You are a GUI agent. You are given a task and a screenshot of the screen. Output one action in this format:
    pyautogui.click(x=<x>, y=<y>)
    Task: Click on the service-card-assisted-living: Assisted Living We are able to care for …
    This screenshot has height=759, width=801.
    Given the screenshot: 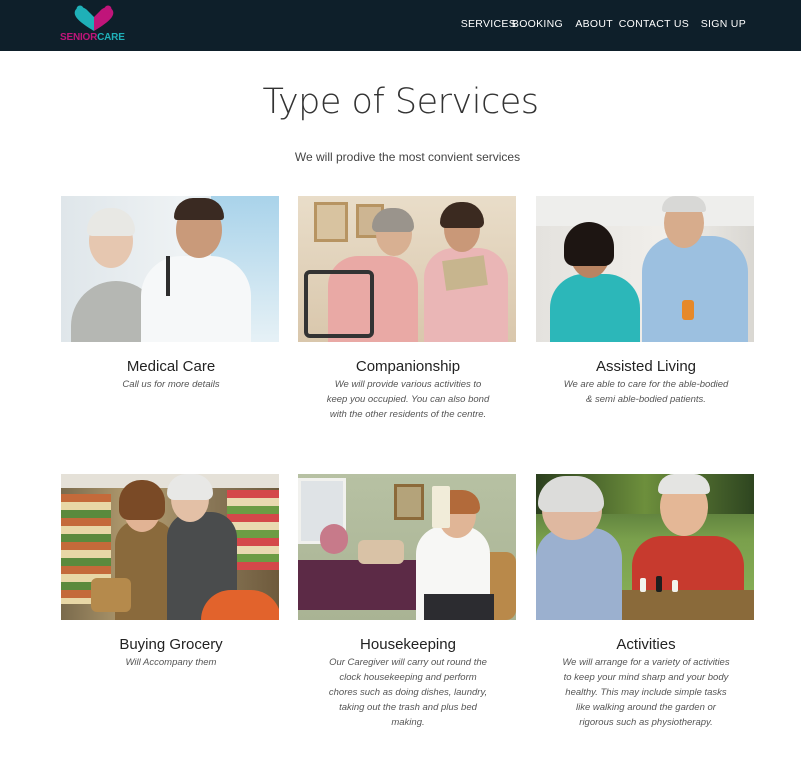 What is the action you would take?
    pyautogui.click(x=646, y=301)
    